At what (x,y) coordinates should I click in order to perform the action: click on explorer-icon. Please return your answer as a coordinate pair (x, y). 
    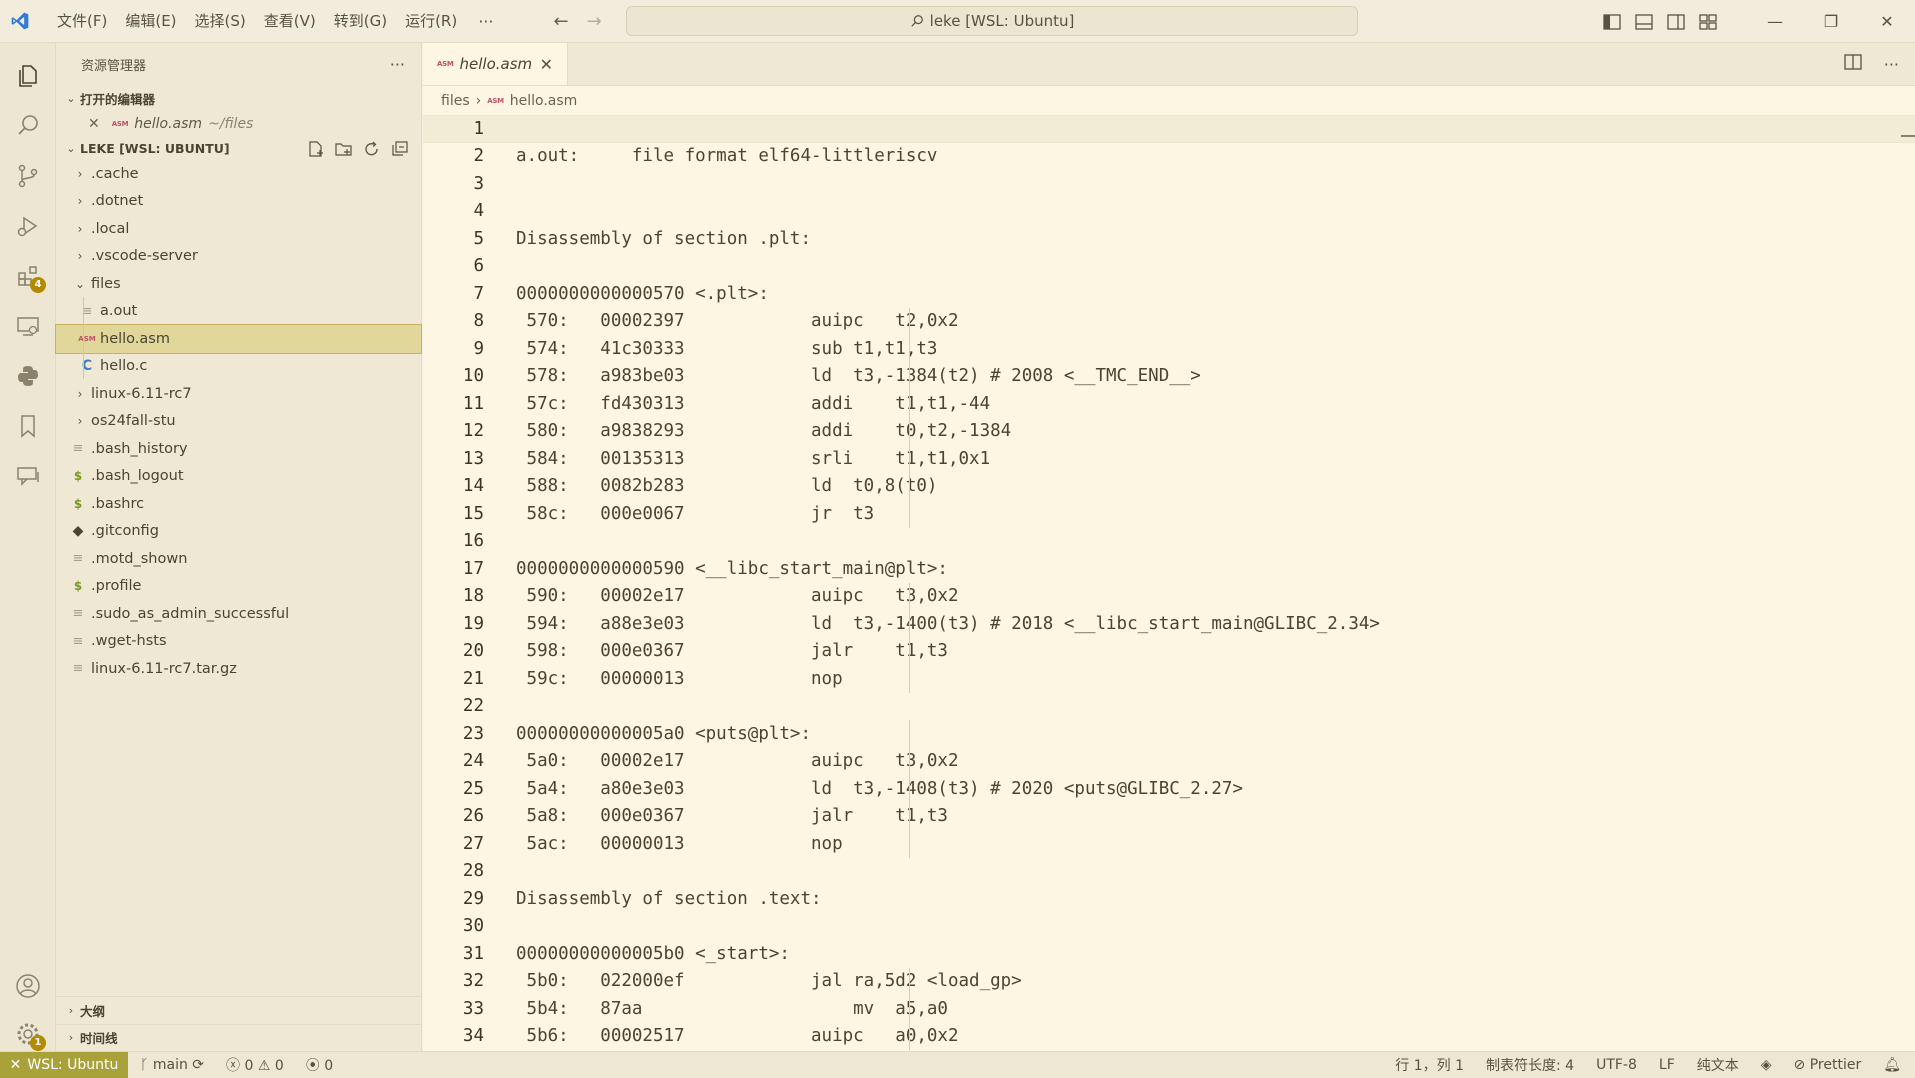
    Looking at the image, I should click on (28, 76).